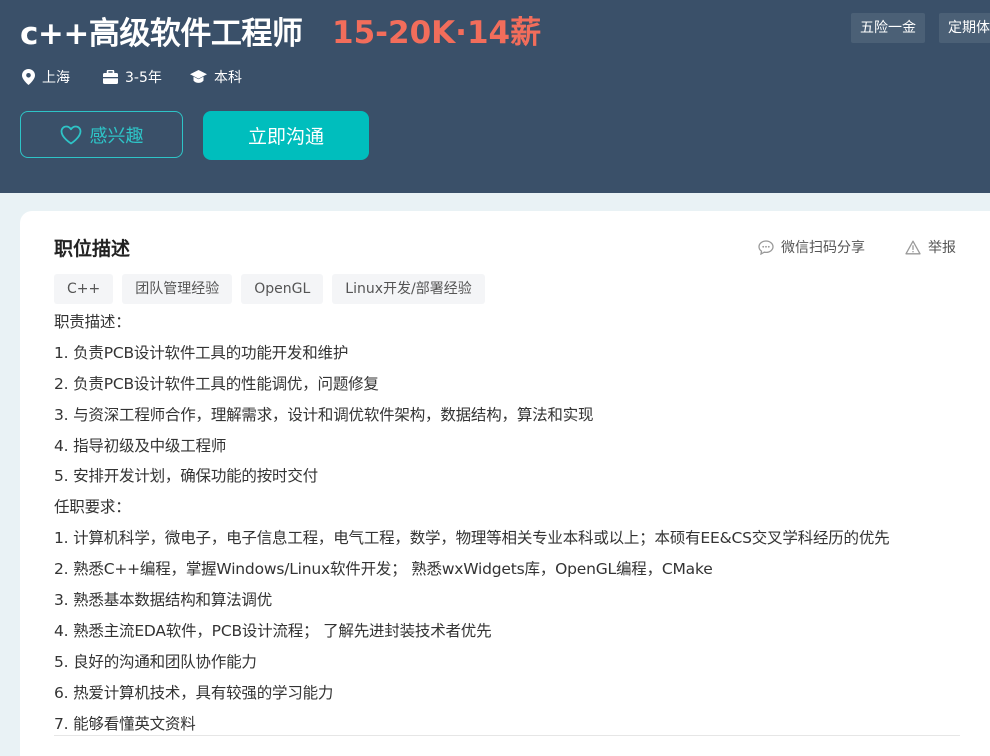 This screenshot has height=756, width=990. I want to click on wechat-share-link: 微信扫码分享, so click(811, 247).